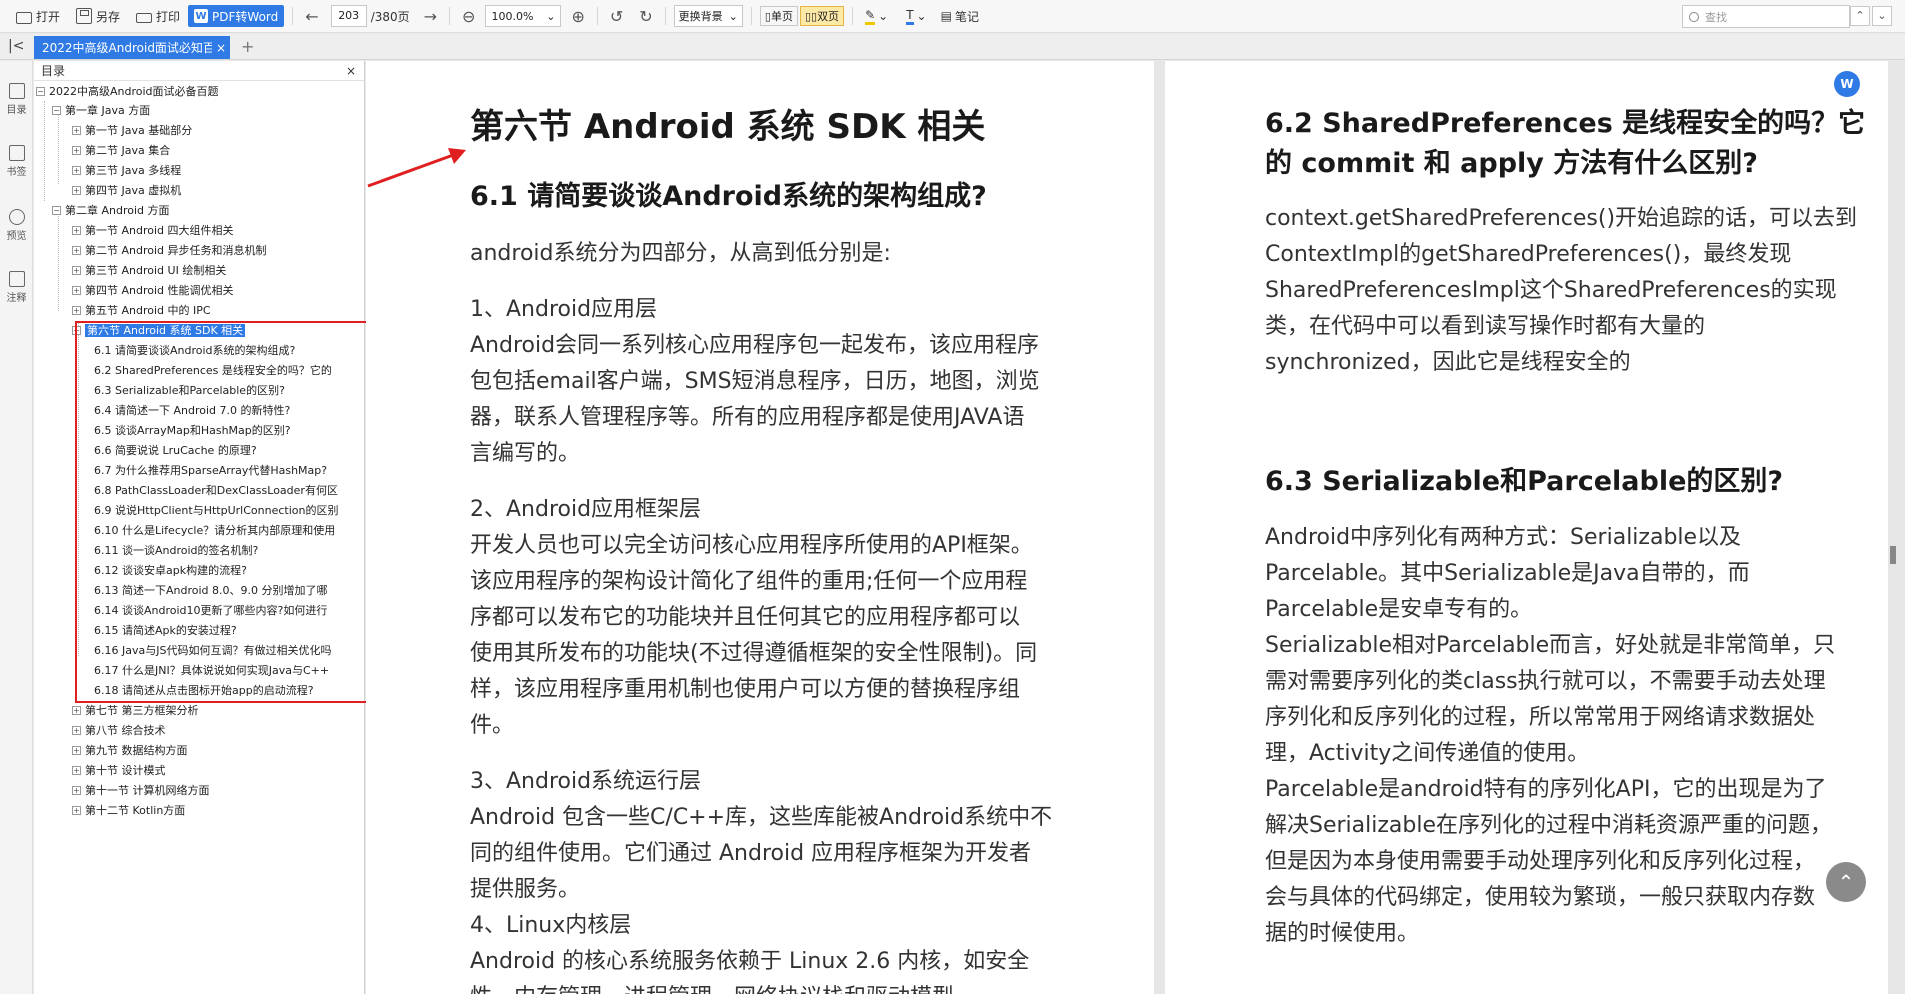  Describe the element at coordinates (141, 311) in the screenshot. I see `outline-item: + 第五节 Android 中的 IPC` at that location.